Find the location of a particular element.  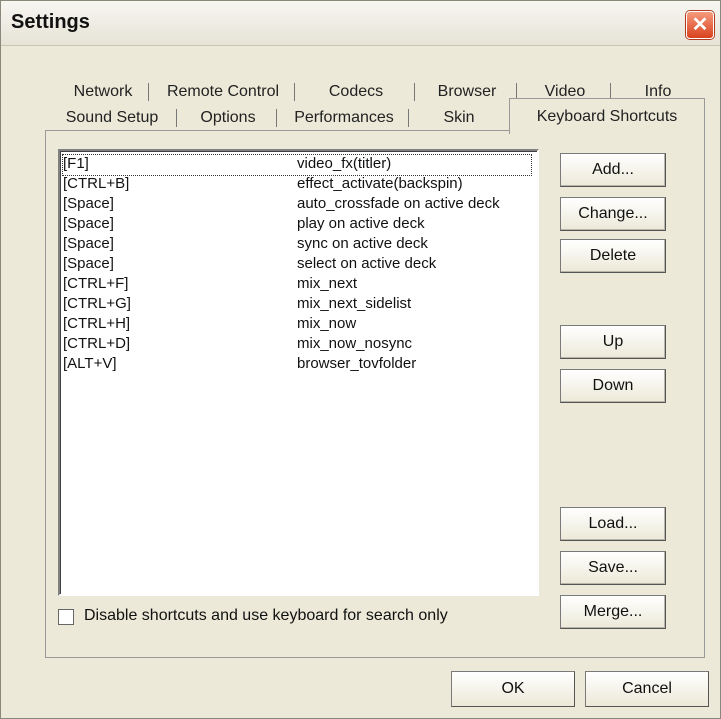

shortcut-action: auto_crossfade on active deck is located at coordinates (398, 203).